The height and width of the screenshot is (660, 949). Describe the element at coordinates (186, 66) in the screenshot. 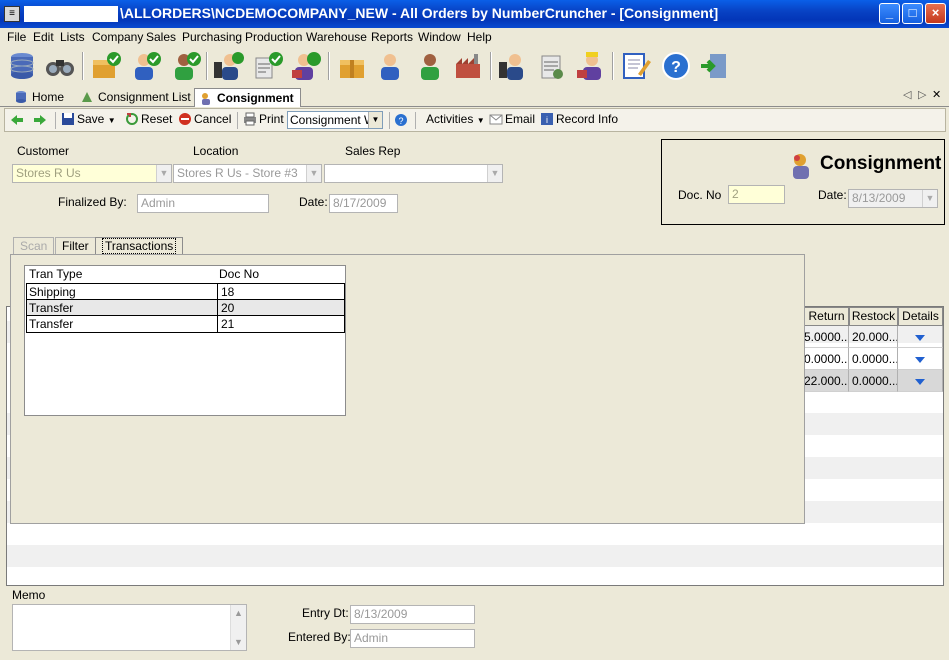

I see `employee-check-icon` at that location.